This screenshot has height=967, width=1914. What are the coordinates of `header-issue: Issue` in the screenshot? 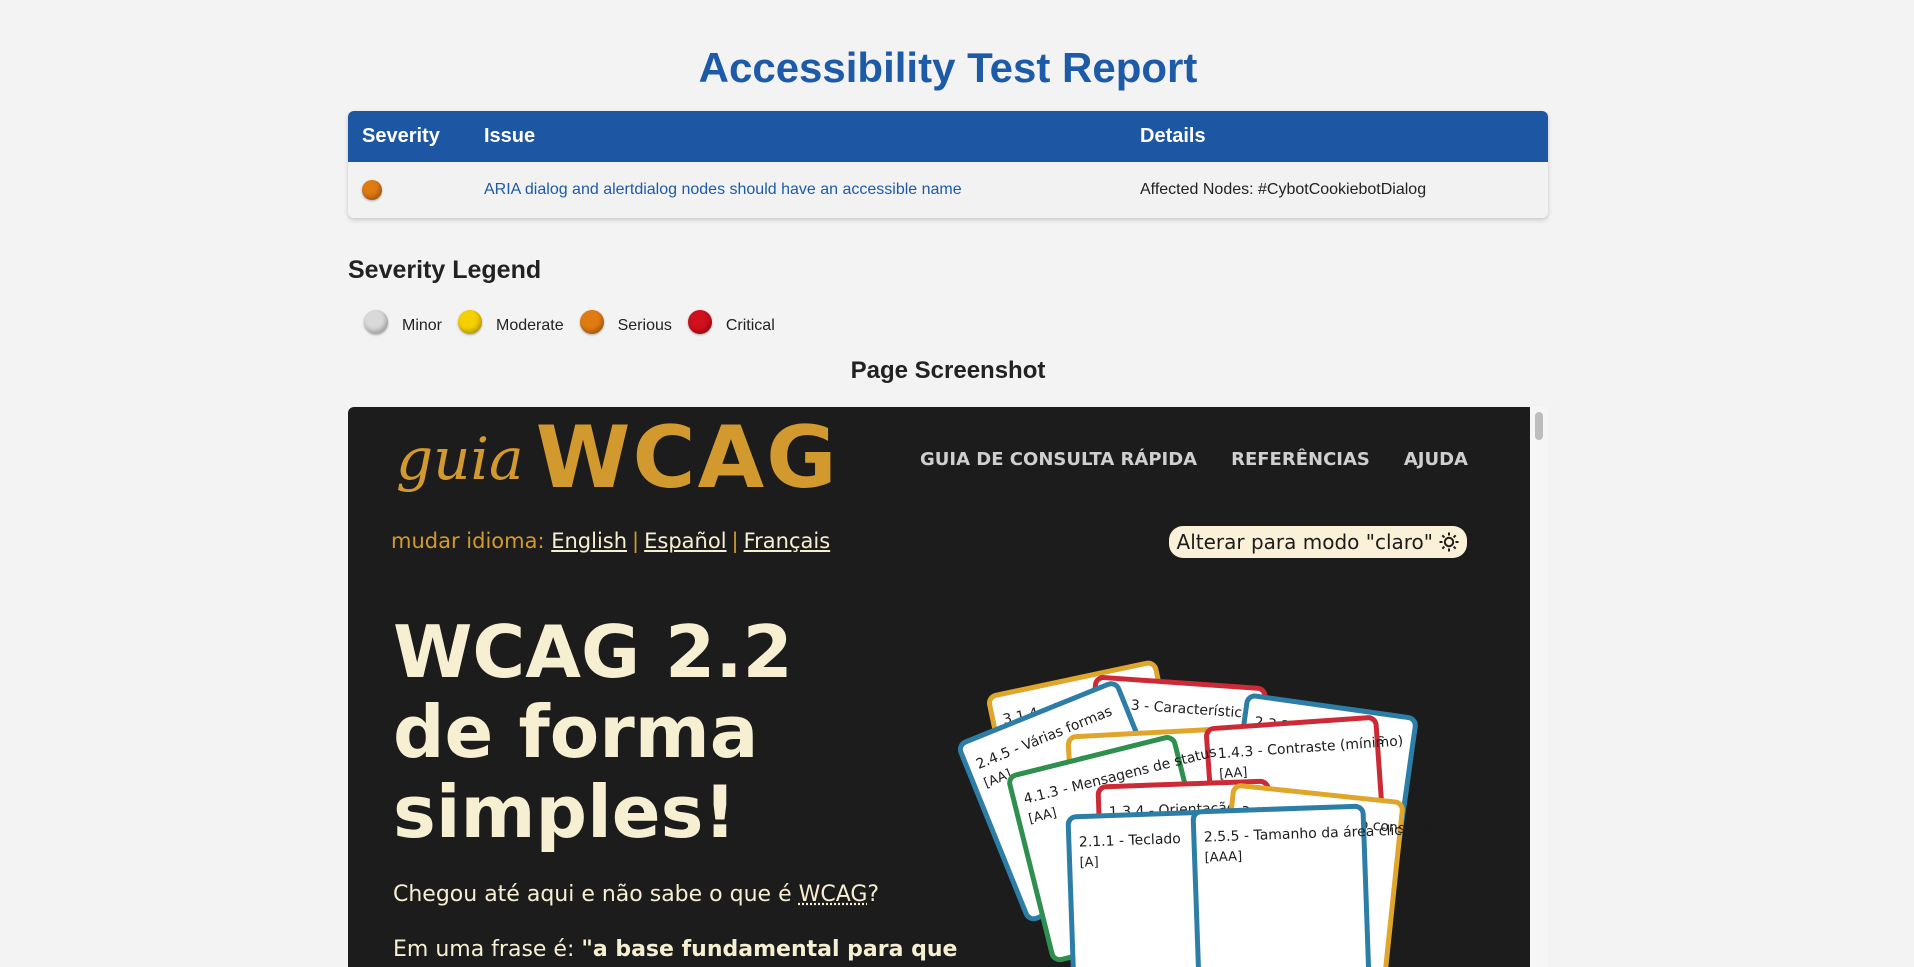 It's located at (510, 136).